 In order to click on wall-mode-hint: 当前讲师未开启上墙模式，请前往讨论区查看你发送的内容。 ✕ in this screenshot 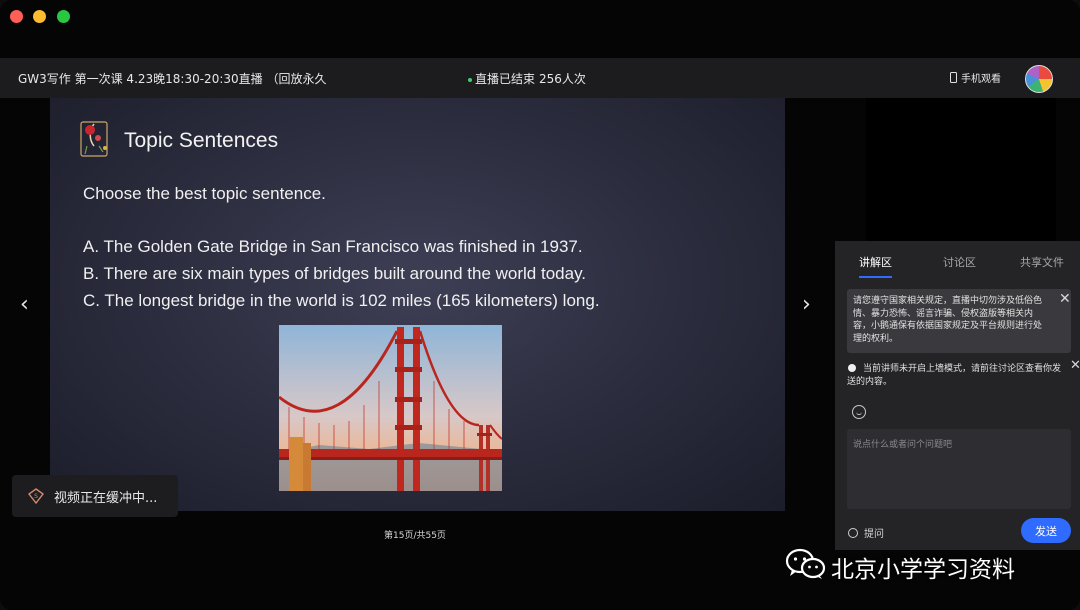, I will do `click(957, 374)`.